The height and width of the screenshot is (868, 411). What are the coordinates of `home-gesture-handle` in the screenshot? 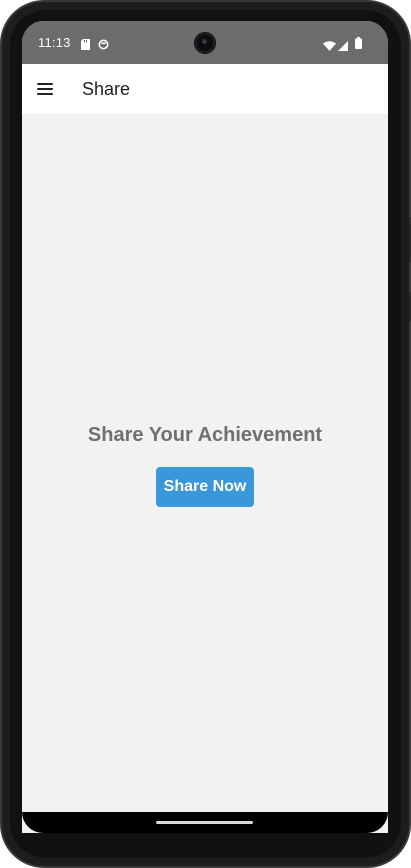 It's located at (204, 822).